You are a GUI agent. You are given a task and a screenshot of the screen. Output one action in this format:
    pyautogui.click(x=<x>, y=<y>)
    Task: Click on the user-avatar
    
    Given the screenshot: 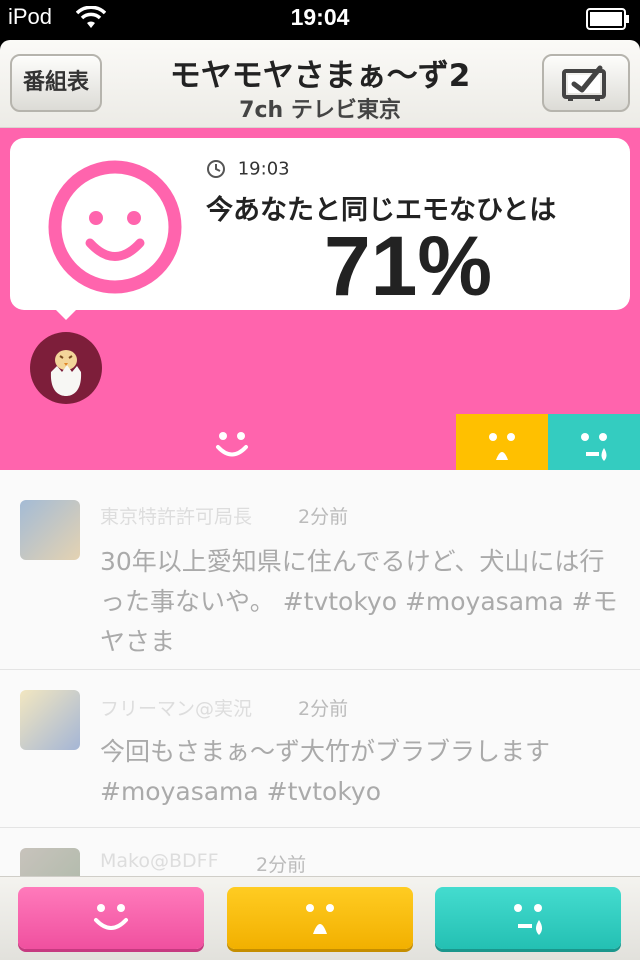 What is the action you would take?
    pyautogui.click(x=66, y=368)
    